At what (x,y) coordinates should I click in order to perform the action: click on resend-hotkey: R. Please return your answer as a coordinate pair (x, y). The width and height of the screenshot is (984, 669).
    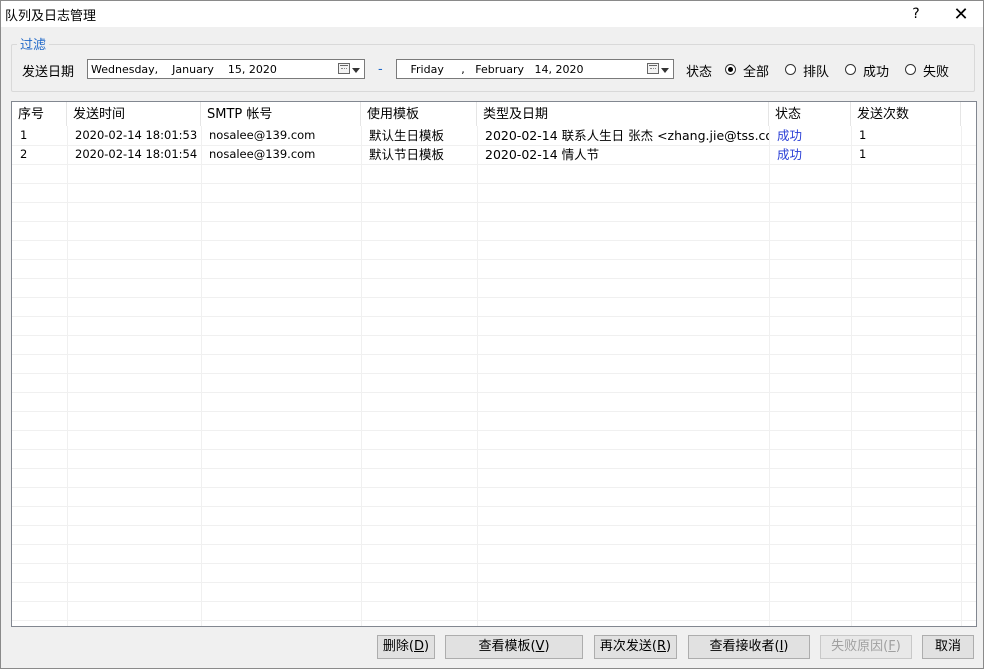
    Looking at the image, I should click on (661, 646).